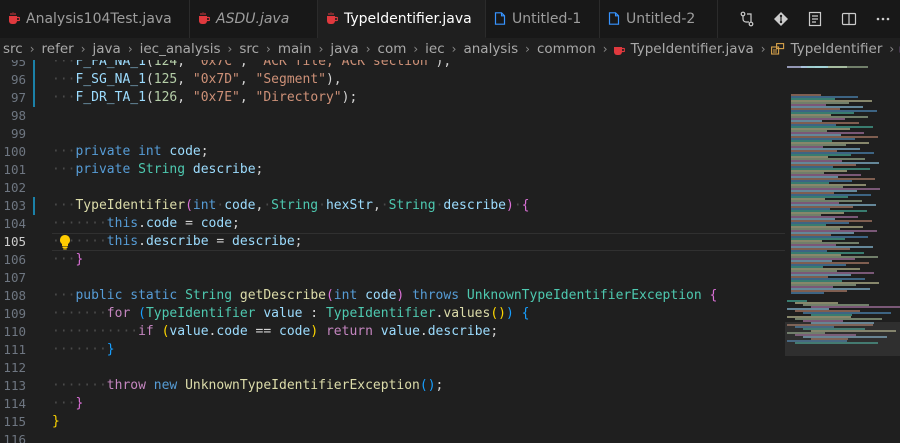 The width and height of the screenshot is (900, 443). I want to click on code-line: 105 ·······this.describe = describe;, so click(392, 242).